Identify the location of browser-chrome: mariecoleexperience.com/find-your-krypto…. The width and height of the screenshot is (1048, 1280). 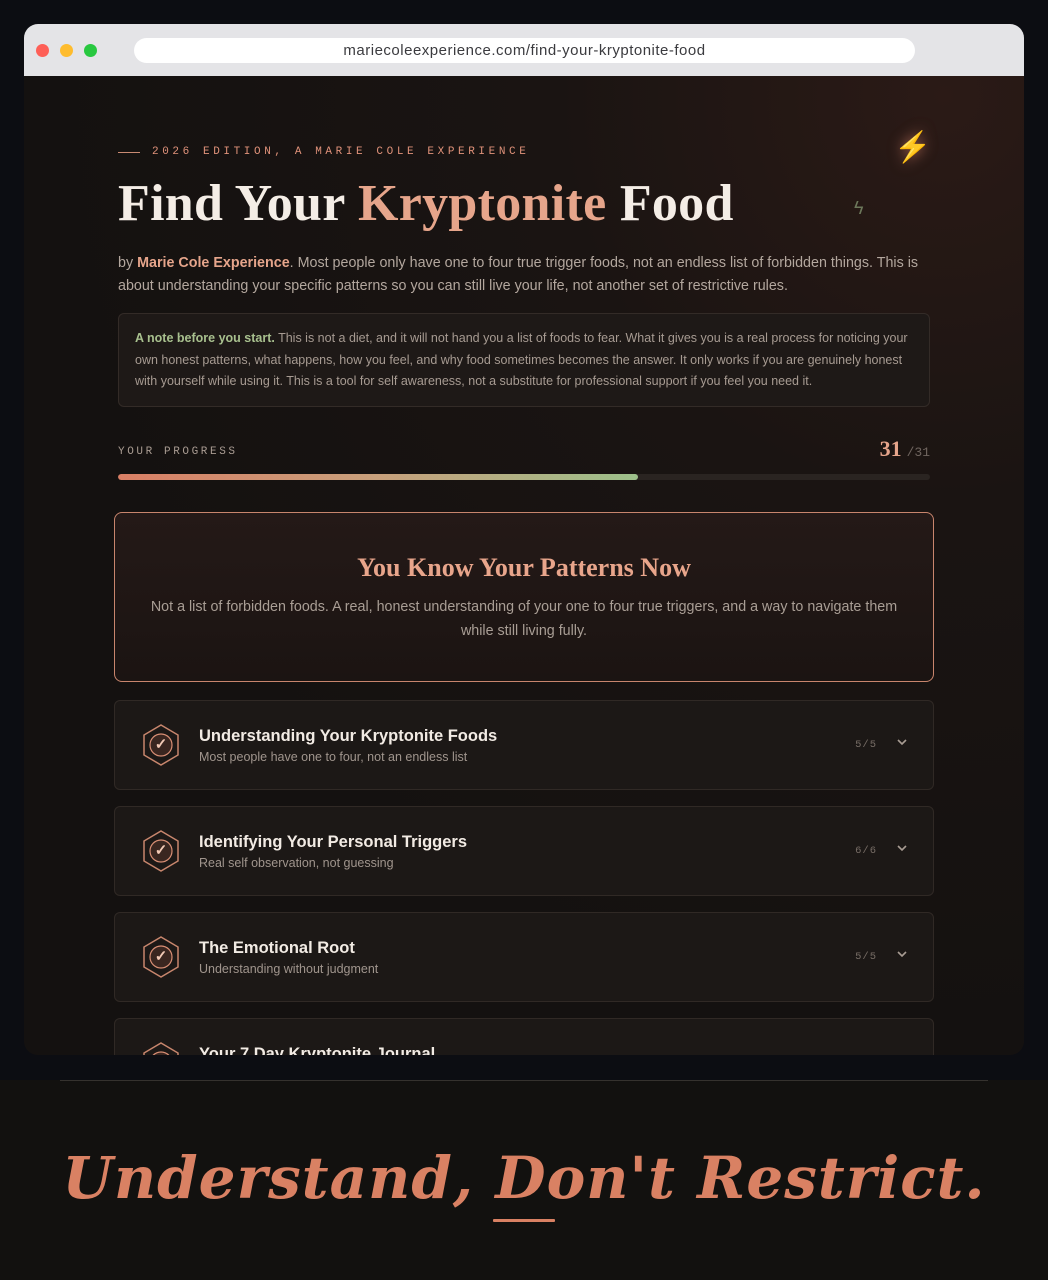
(524, 50).